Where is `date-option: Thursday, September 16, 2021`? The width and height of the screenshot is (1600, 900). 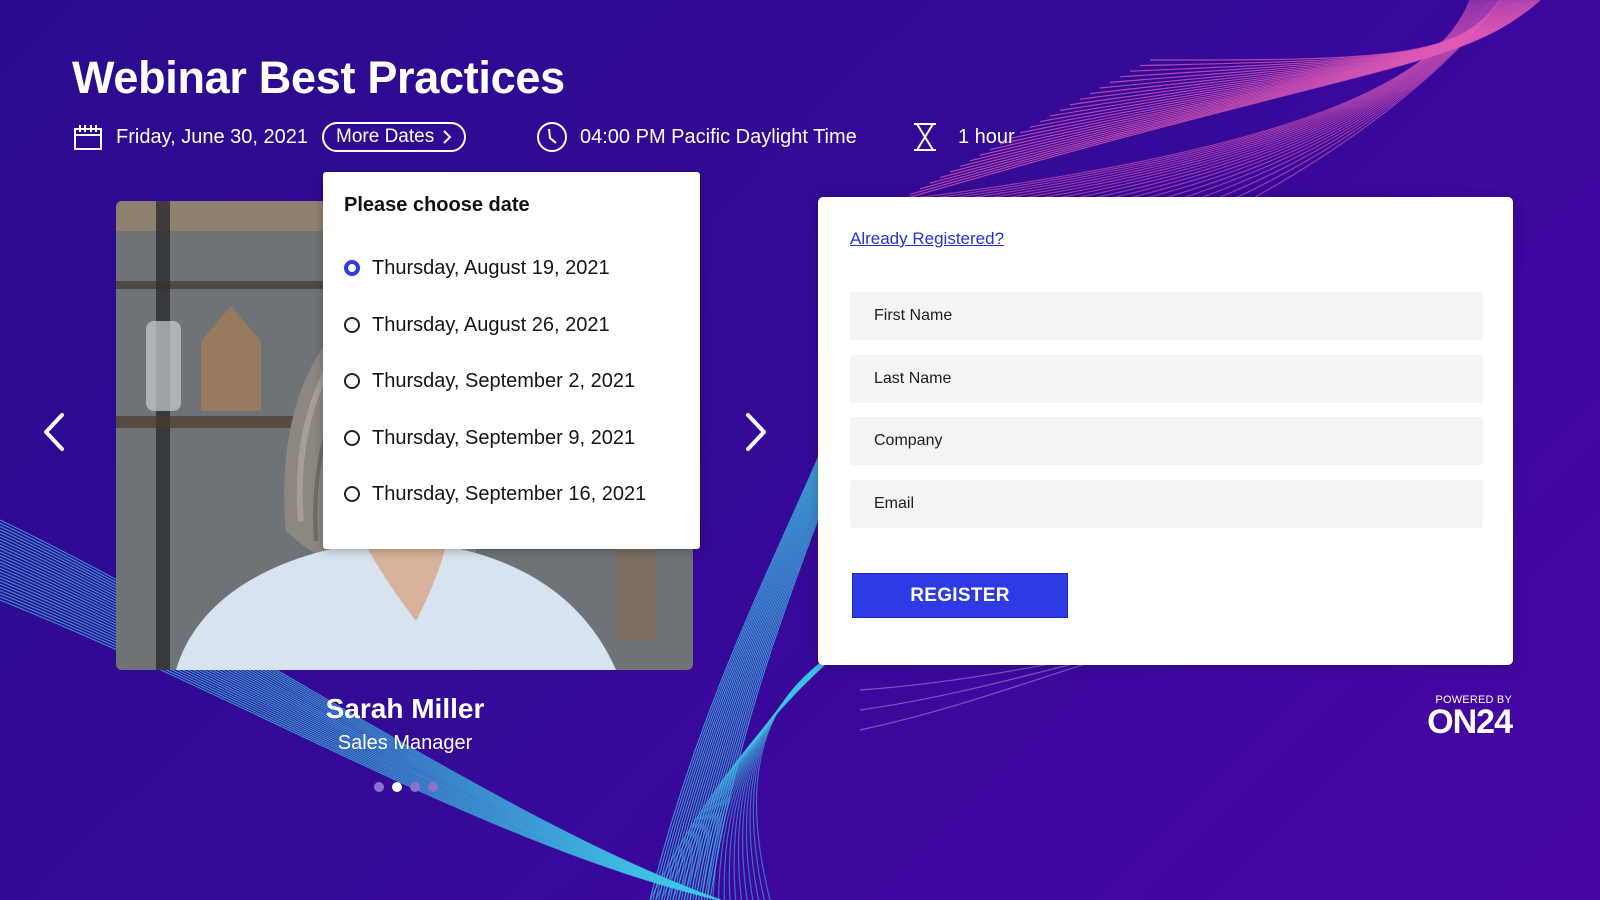
date-option: Thursday, September 16, 2021 is located at coordinates (495, 494).